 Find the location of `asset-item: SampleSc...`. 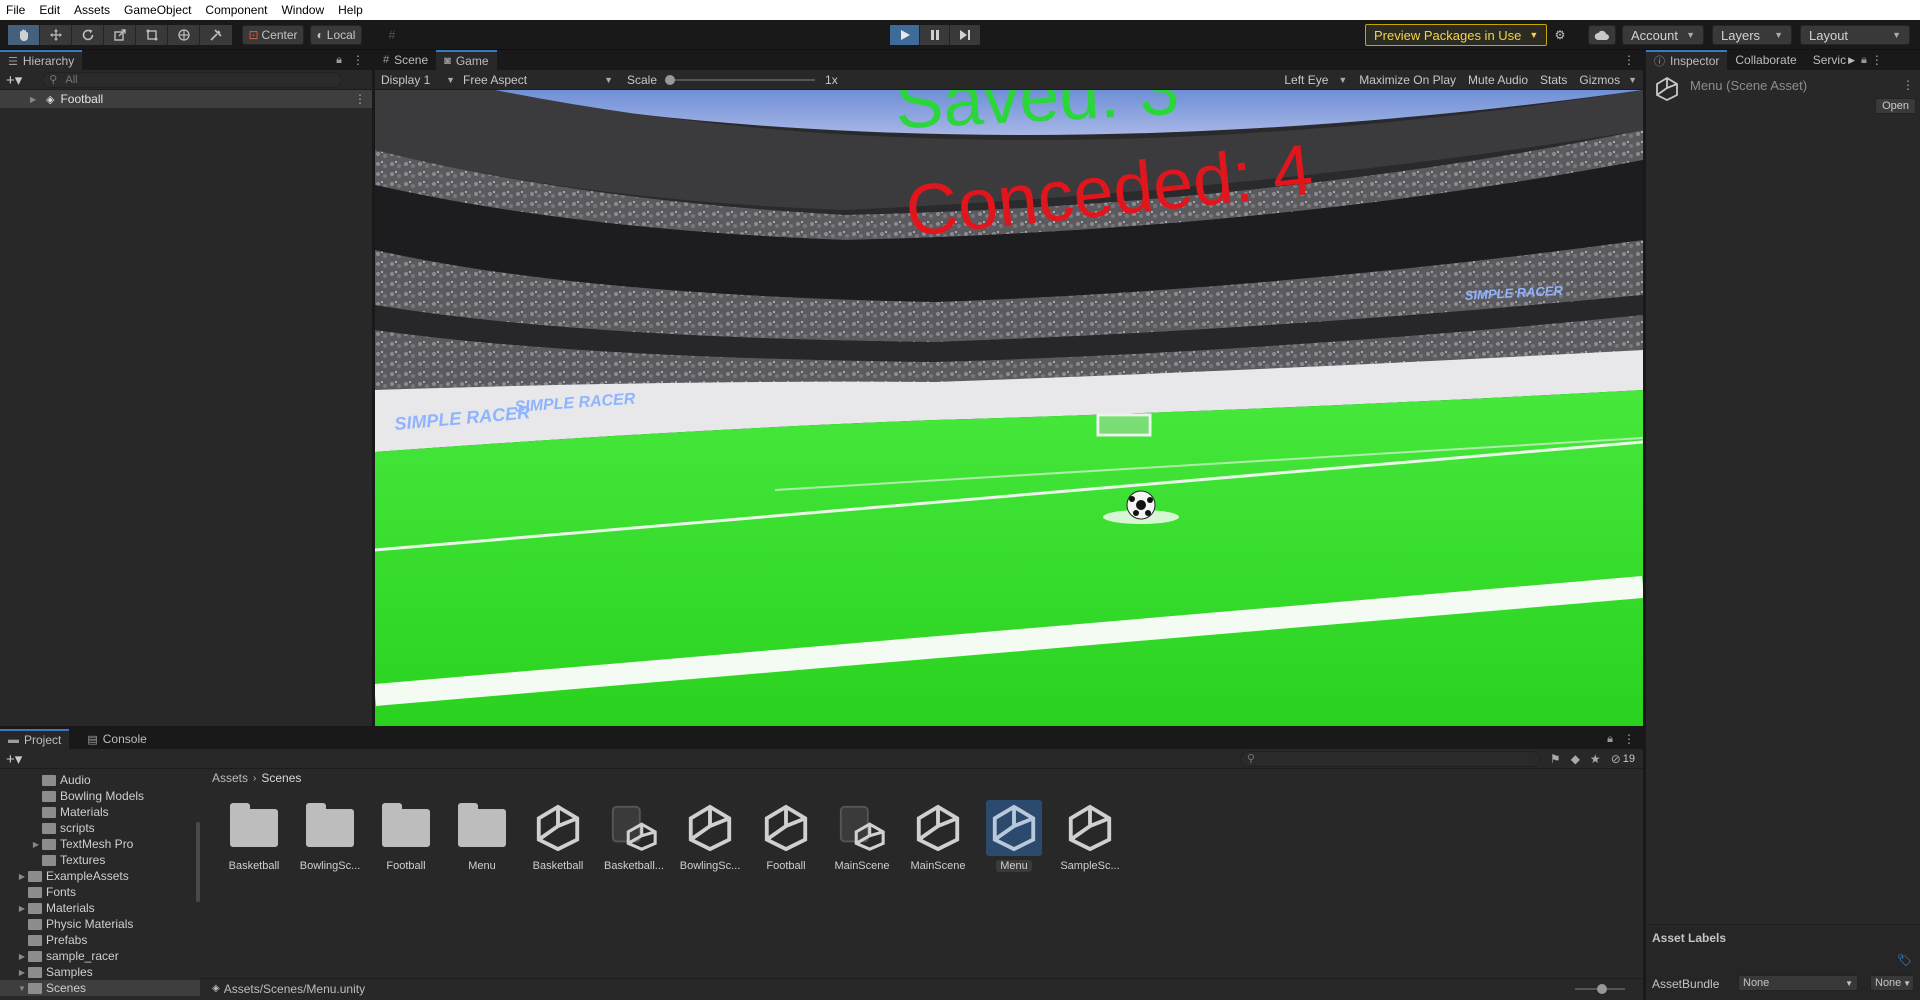

asset-item: SampleSc... is located at coordinates (1090, 836).